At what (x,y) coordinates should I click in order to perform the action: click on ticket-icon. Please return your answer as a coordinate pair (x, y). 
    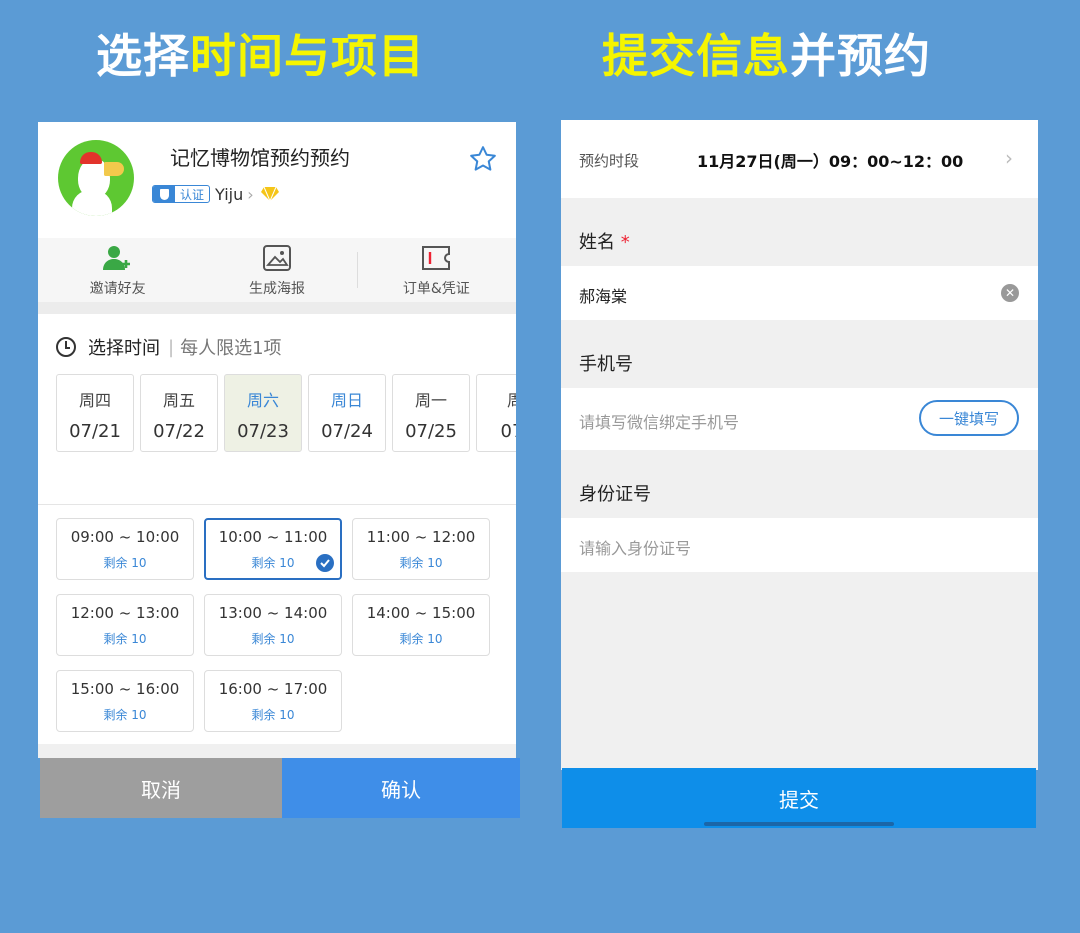
    Looking at the image, I should click on (436, 258).